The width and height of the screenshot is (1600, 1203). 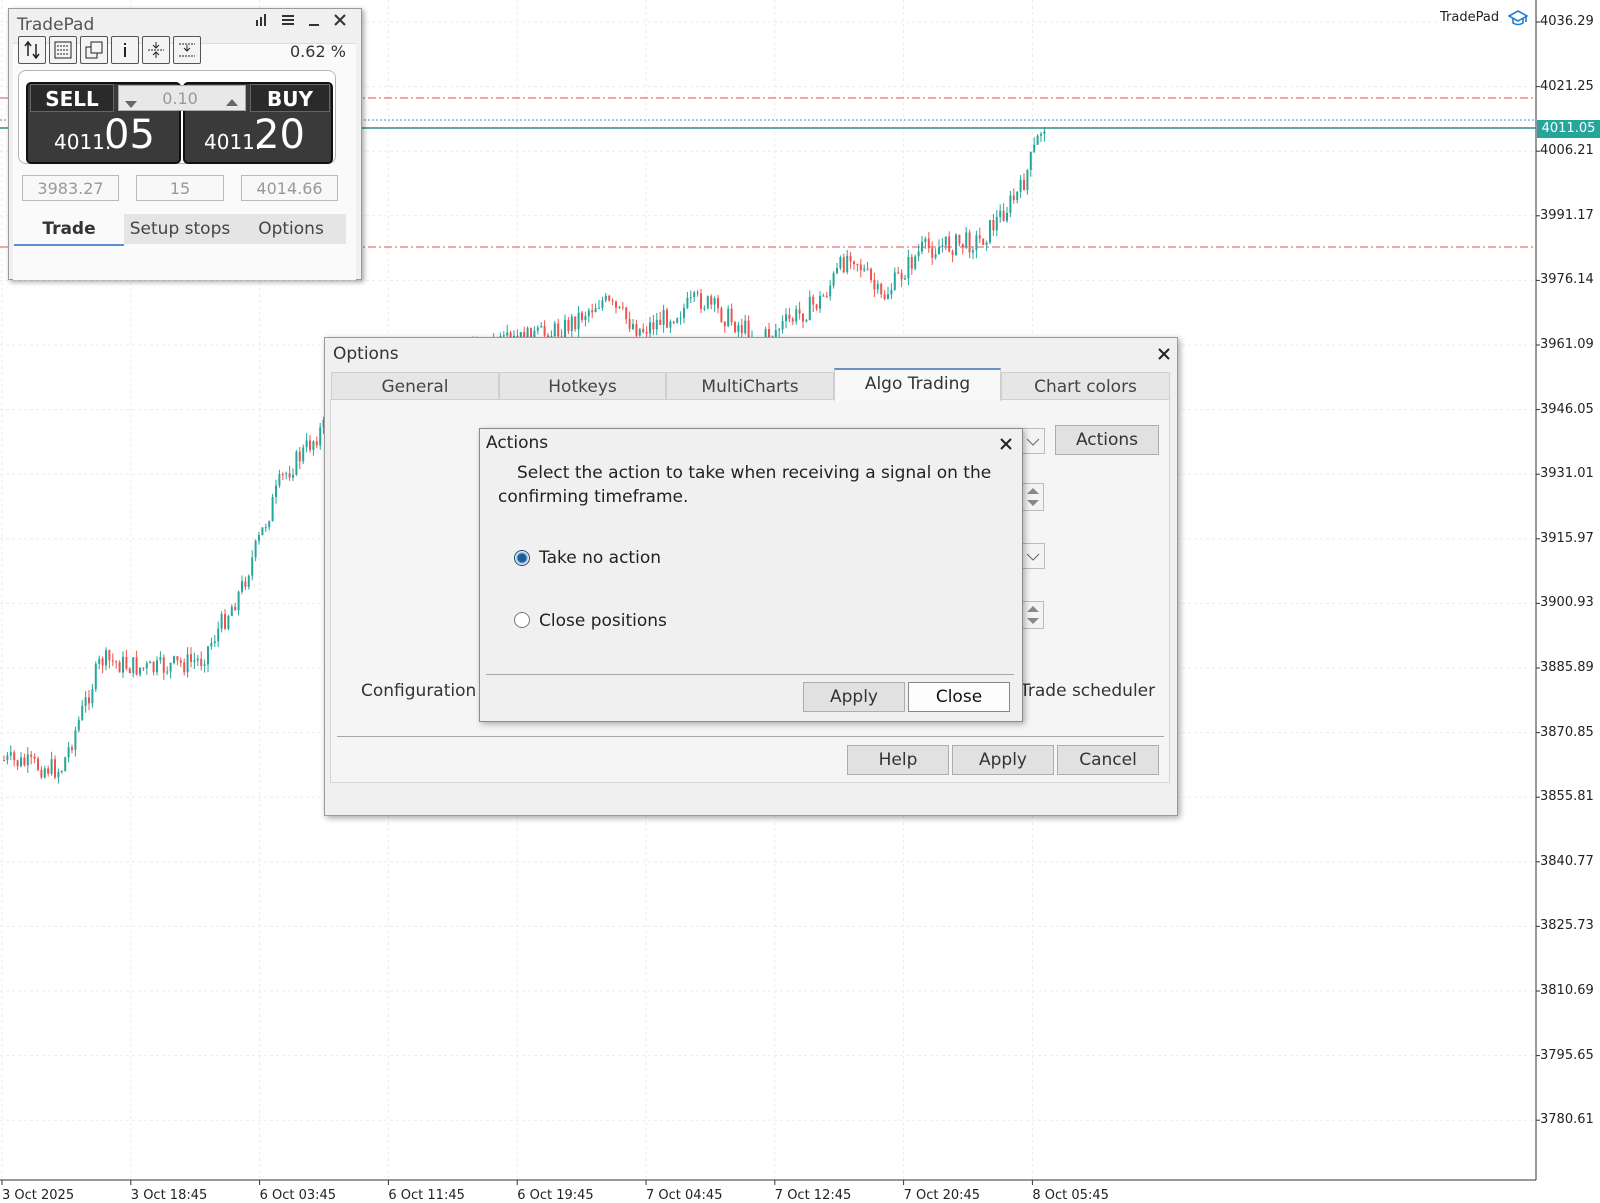 I want to click on close-positions-label: Close positions, so click(x=603, y=621).